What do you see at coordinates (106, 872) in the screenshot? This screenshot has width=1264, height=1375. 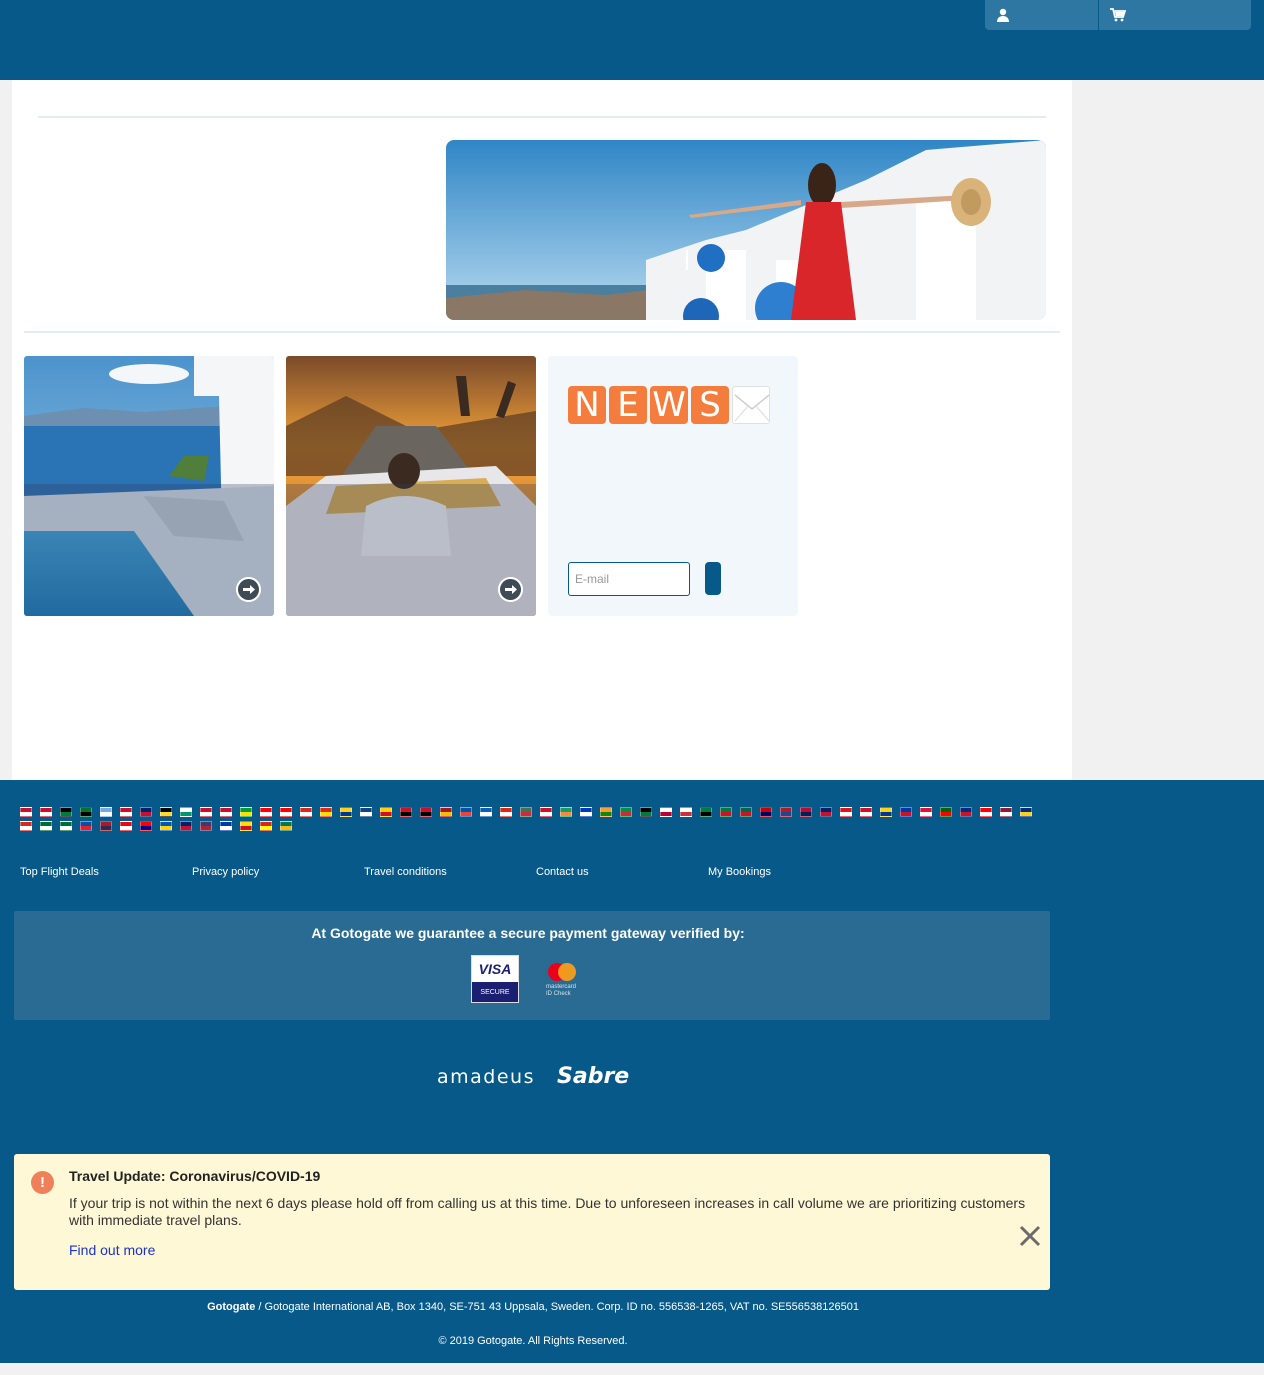 I see `footer-link-top-flight-deals: Top Flight Deals` at bounding box center [106, 872].